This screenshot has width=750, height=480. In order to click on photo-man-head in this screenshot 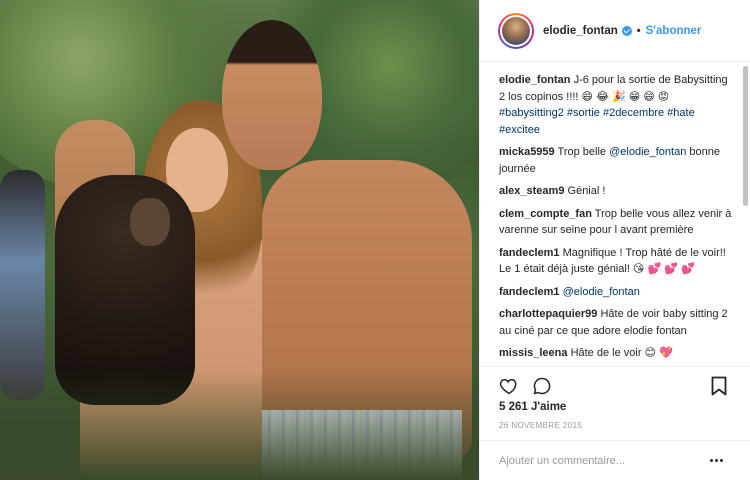, I will do `click(272, 95)`.